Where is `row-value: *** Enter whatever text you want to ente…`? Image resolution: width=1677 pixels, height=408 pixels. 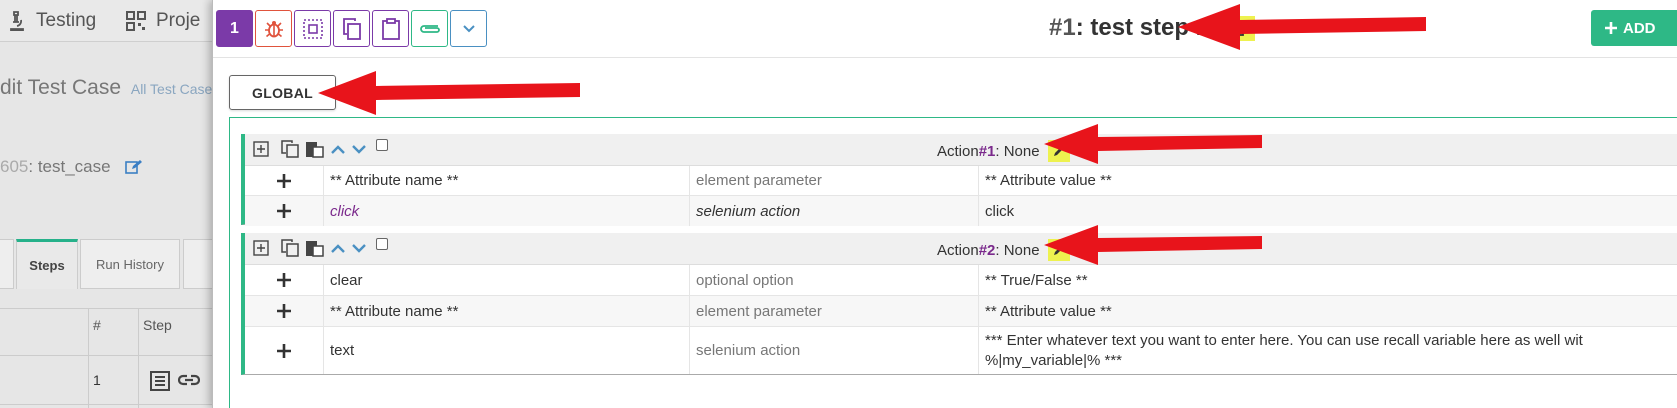 row-value: *** Enter whatever text you want to ente… is located at coordinates (1328, 350).